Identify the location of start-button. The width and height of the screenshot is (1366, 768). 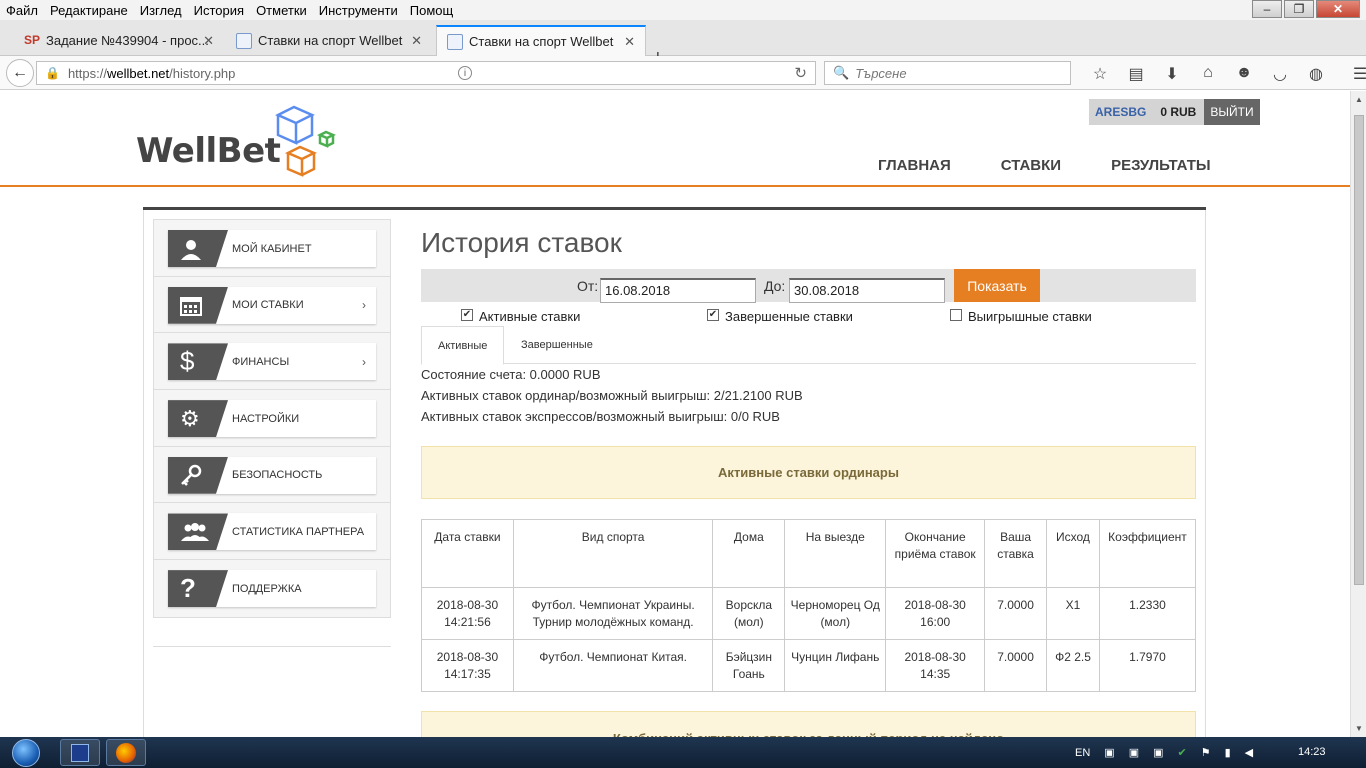
(26, 752).